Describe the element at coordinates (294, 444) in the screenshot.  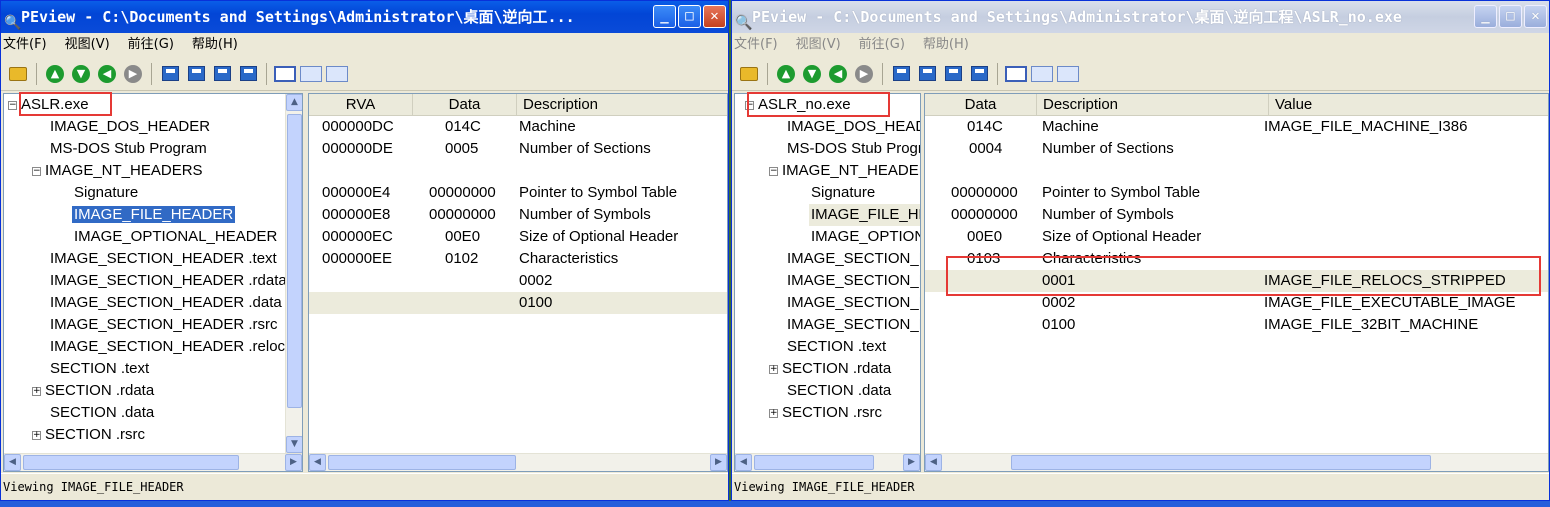
I see `scroll-down-icon: ▼` at that location.